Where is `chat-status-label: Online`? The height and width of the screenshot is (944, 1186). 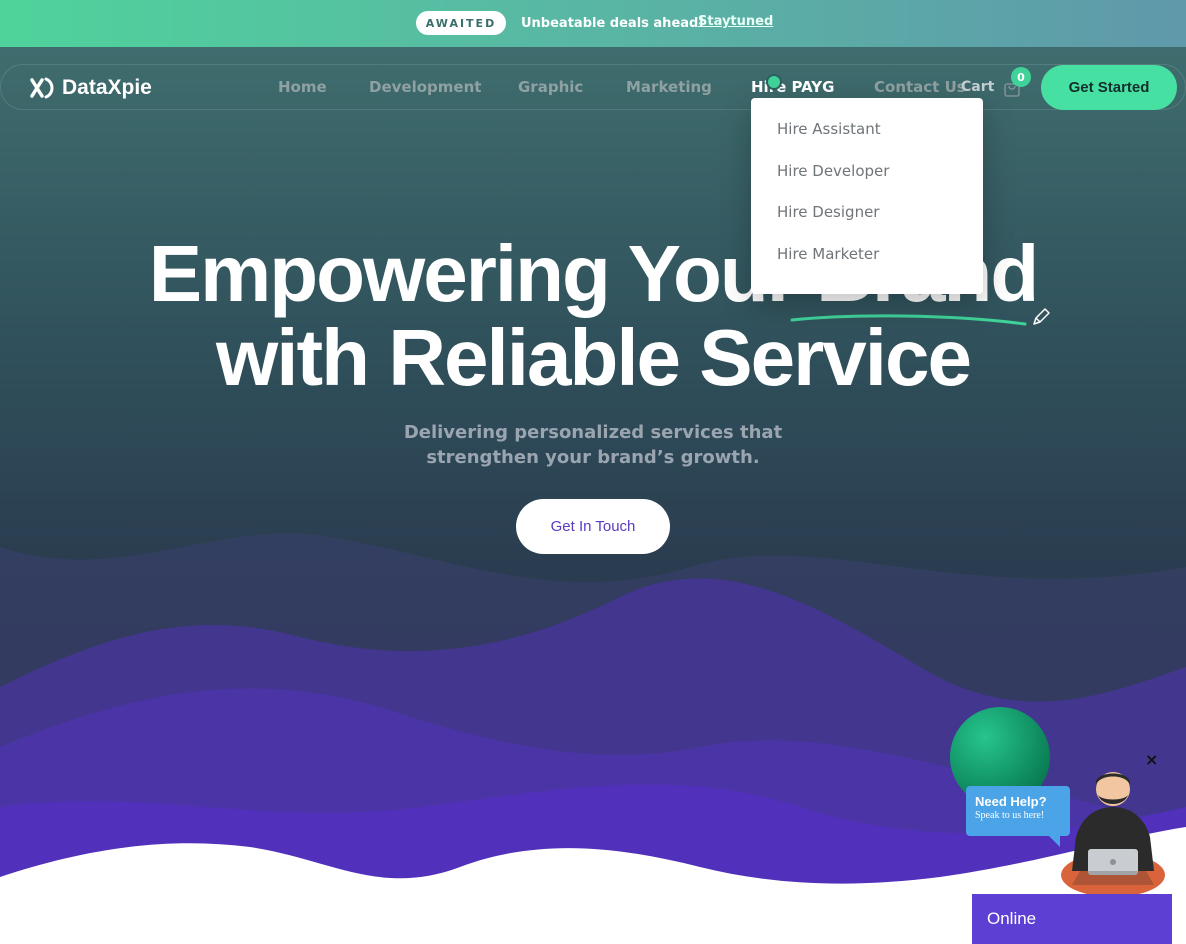 chat-status-label: Online is located at coordinates (1012, 918).